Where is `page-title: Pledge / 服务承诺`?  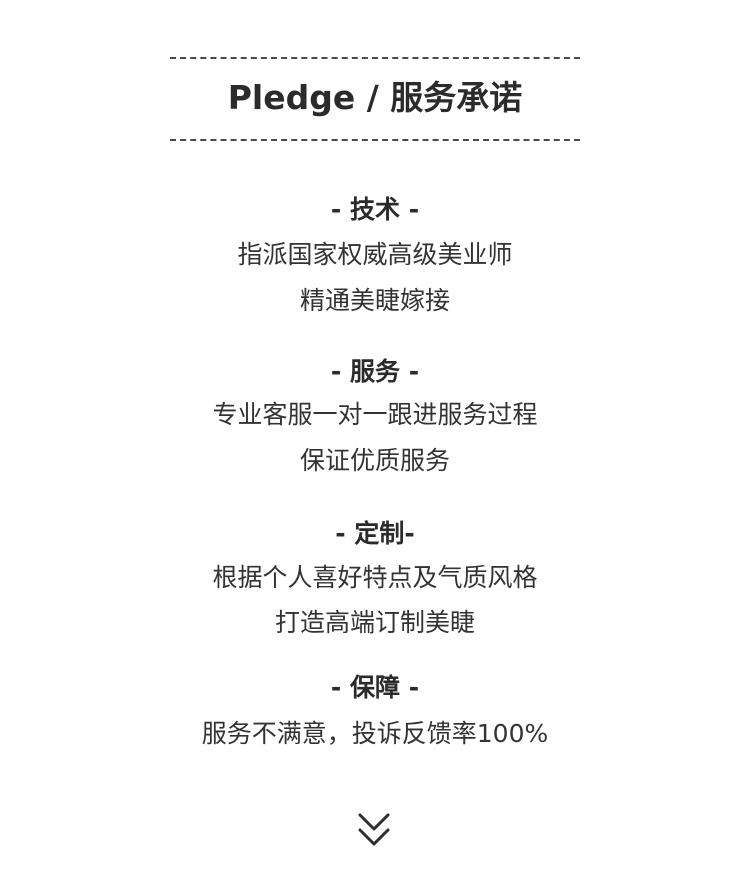 page-title: Pledge / 服务承诺 is located at coordinates (375, 97).